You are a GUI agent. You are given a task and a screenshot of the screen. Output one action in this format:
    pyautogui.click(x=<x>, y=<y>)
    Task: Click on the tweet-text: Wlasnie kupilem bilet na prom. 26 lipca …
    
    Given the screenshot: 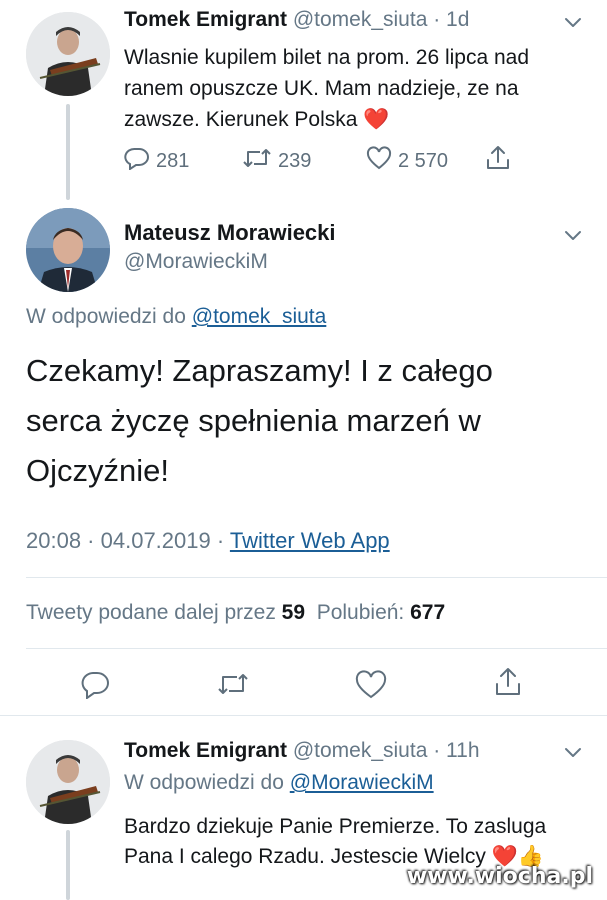 What is the action you would take?
    pyautogui.click(x=327, y=88)
    